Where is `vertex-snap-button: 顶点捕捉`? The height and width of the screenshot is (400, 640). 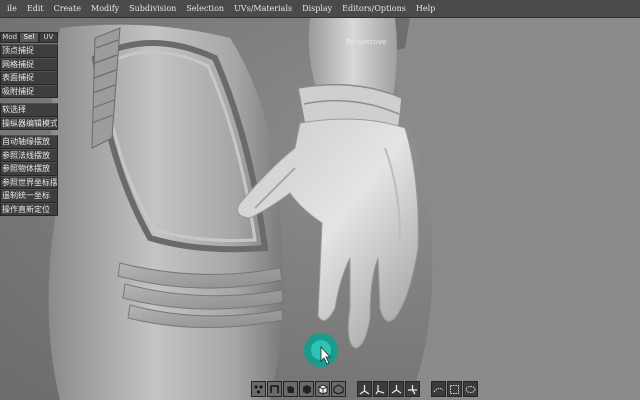 vertex-snap-button: 顶点捕捉 is located at coordinates (29, 51).